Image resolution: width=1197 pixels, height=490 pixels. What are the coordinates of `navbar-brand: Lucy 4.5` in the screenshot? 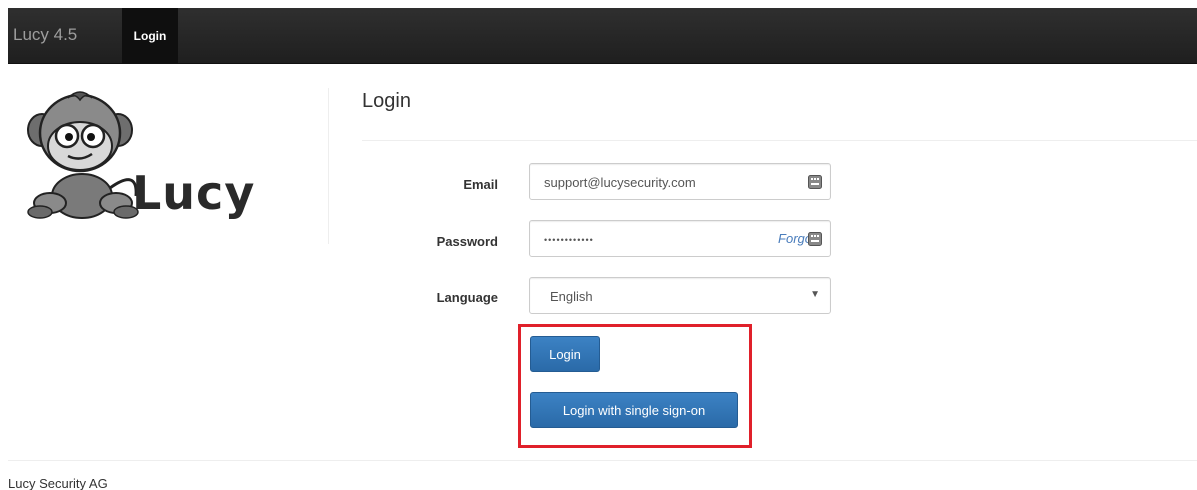 It's located at (45, 35).